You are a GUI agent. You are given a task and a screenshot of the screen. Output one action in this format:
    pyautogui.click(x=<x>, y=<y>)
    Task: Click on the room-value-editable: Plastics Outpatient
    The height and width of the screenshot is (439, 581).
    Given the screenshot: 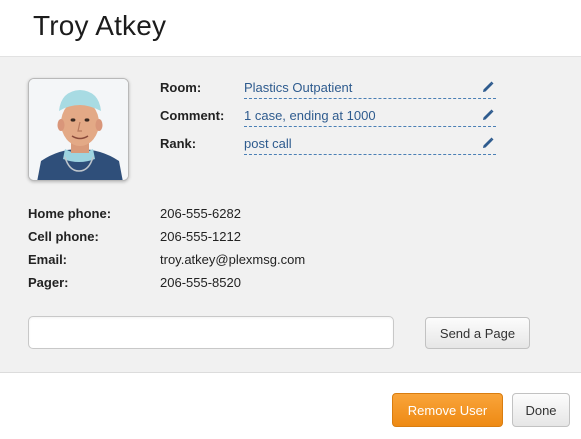 What is the action you would take?
    pyautogui.click(x=370, y=88)
    